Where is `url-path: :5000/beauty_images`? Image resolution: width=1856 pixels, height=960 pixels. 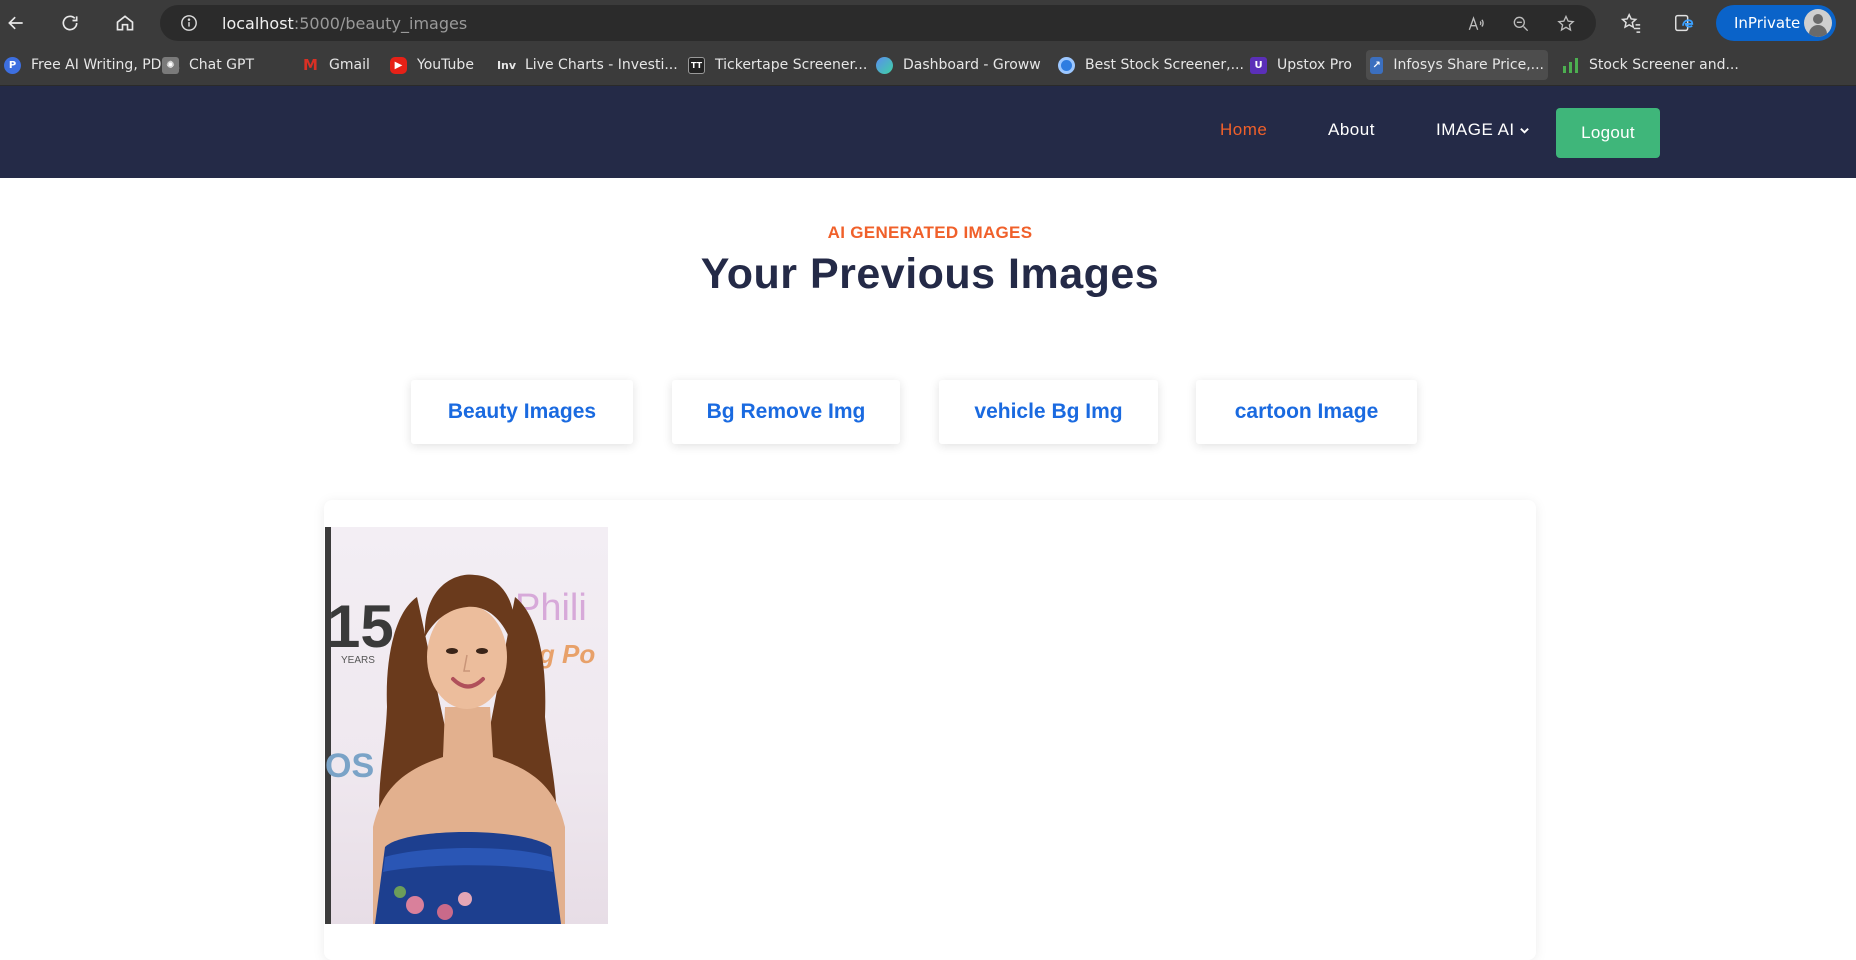 url-path: :5000/beauty_images is located at coordinates (380, 23).